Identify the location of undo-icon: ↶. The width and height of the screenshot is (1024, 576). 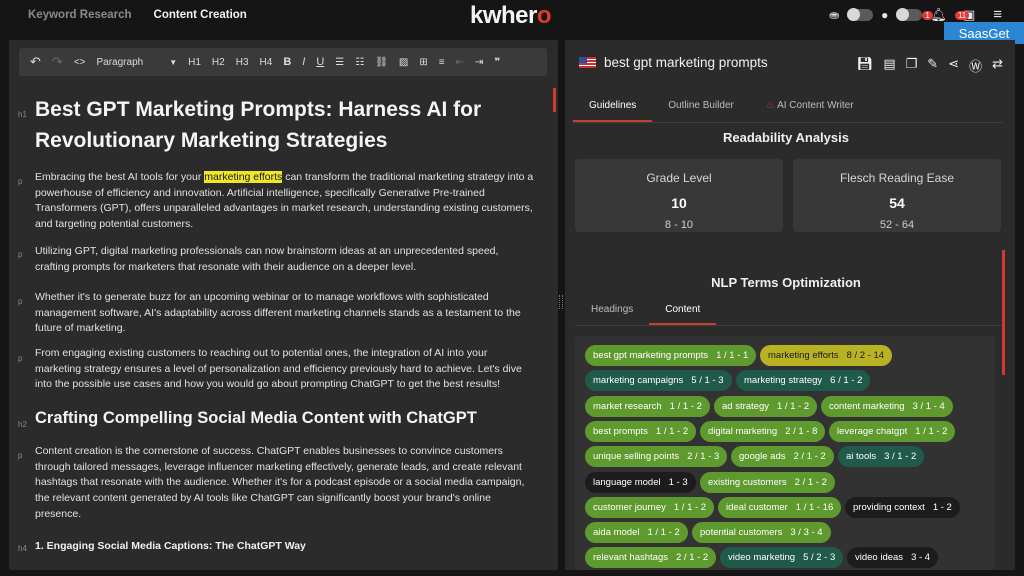
(35, 62).